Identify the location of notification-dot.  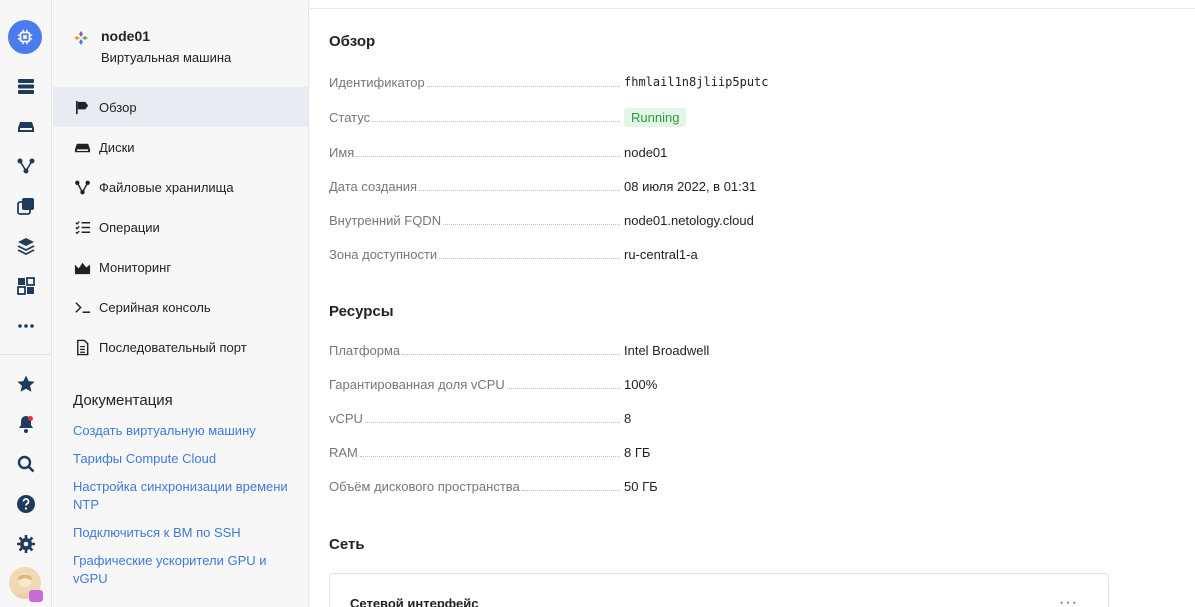
(30, 418).